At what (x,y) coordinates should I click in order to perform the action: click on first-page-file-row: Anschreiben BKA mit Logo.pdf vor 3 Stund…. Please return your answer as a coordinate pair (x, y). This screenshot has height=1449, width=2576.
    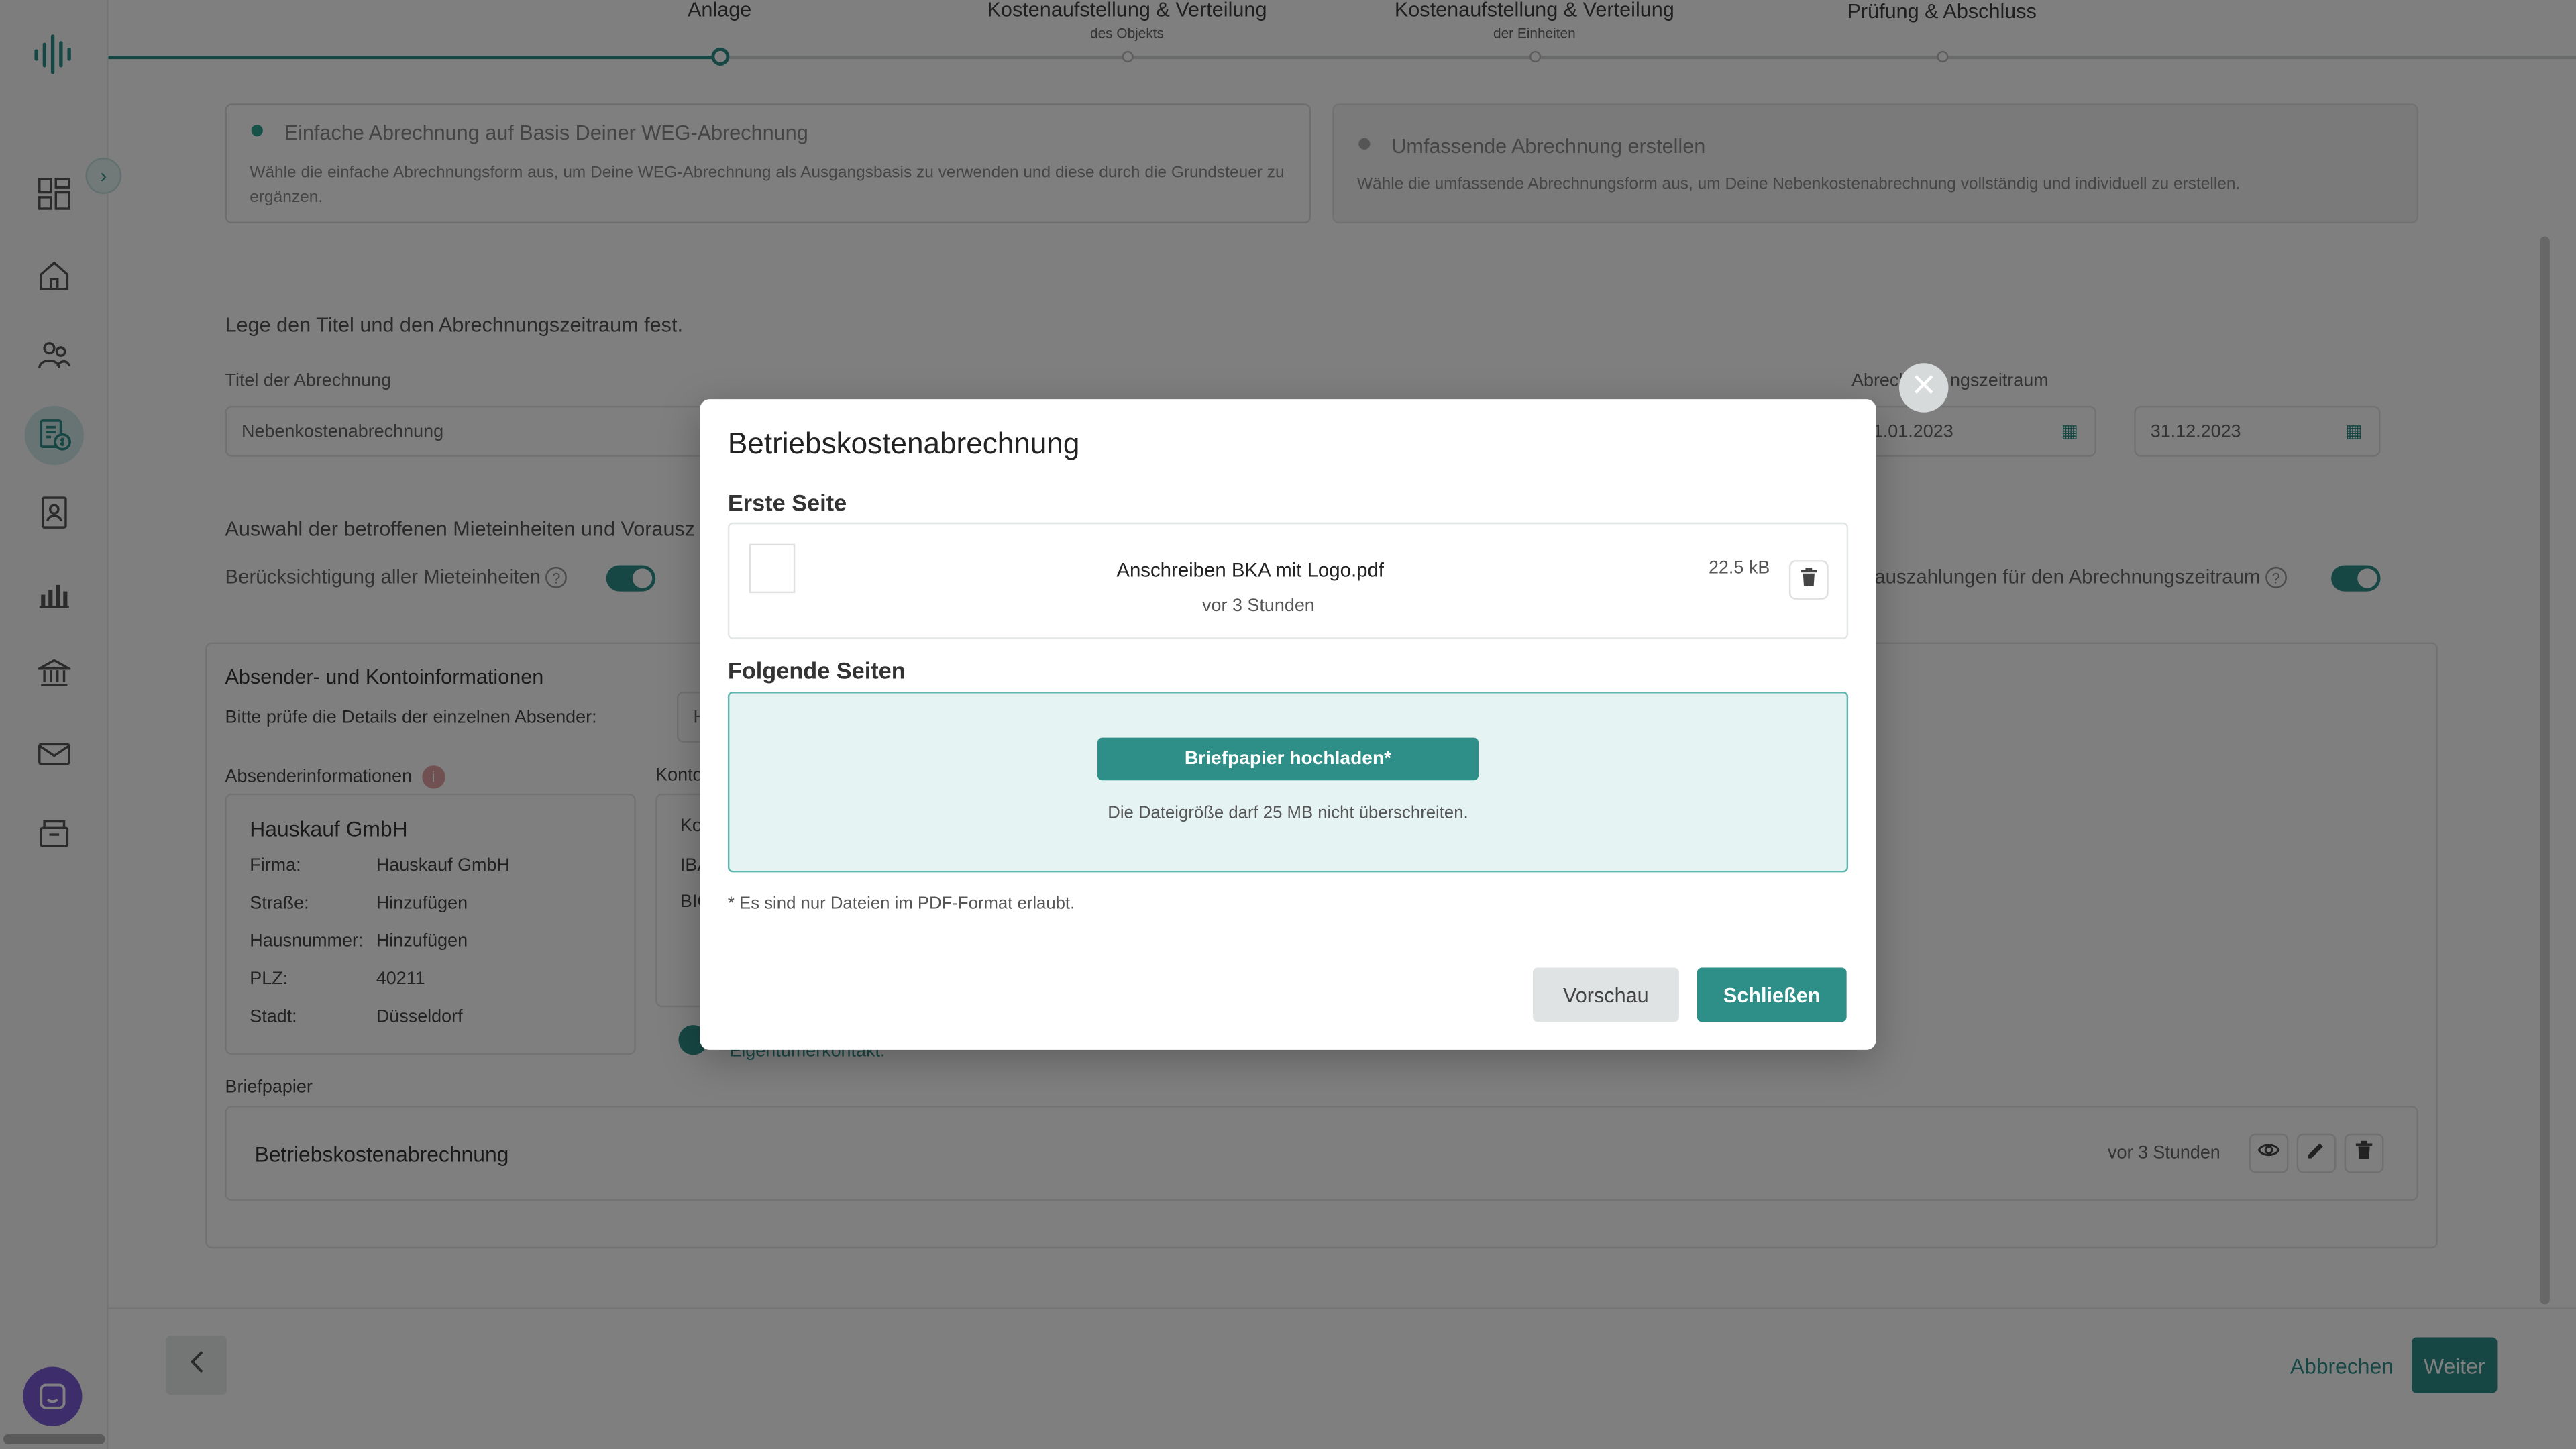
    Looking at the image, I should click on (1288, 580).